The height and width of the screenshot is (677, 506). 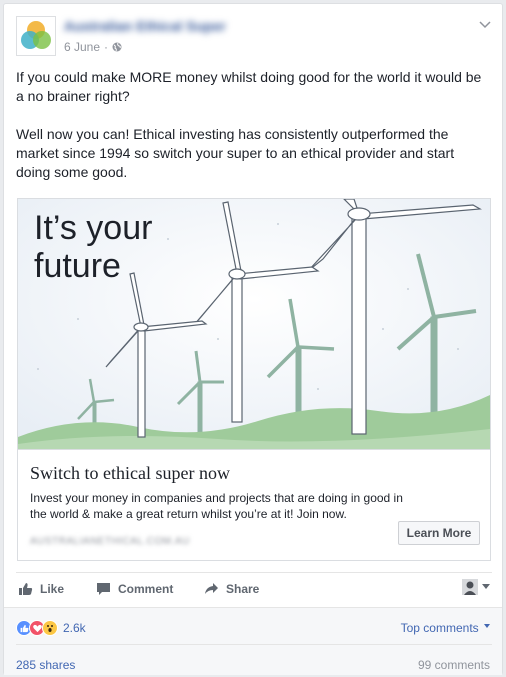 What do you see at coordinates (26, 589) in the screenshot?
I see `thumbs-up-icon` at bounding box center [26, 589].